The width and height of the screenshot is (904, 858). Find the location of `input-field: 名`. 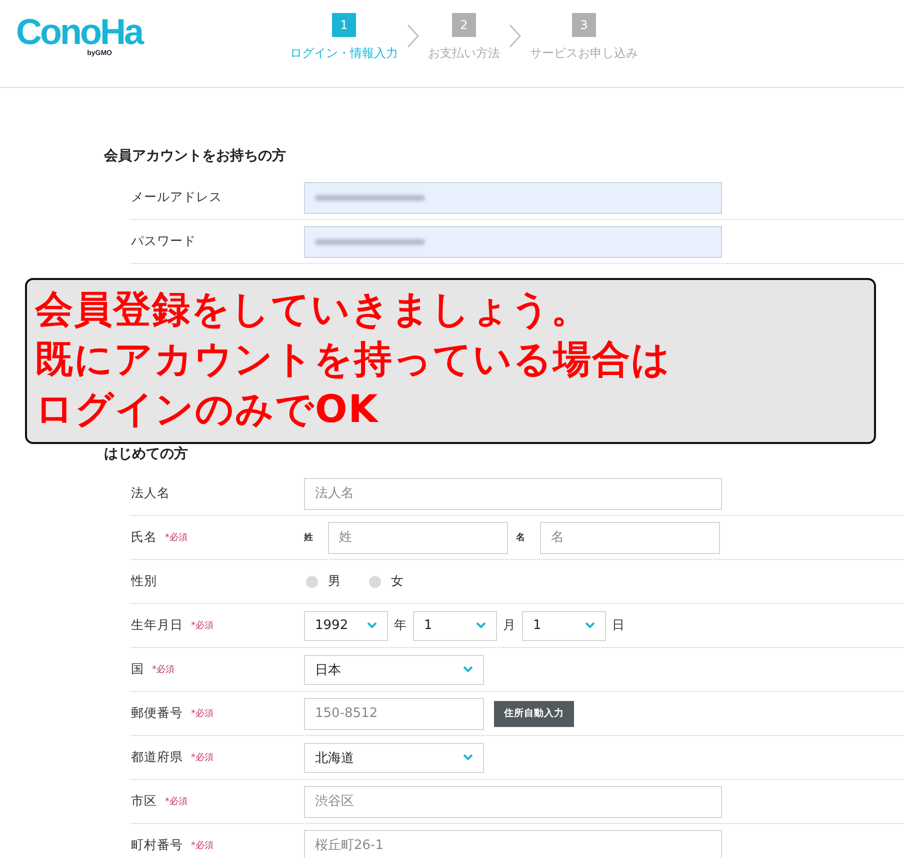

input-field: 名 is located at coordinates (630, 538).